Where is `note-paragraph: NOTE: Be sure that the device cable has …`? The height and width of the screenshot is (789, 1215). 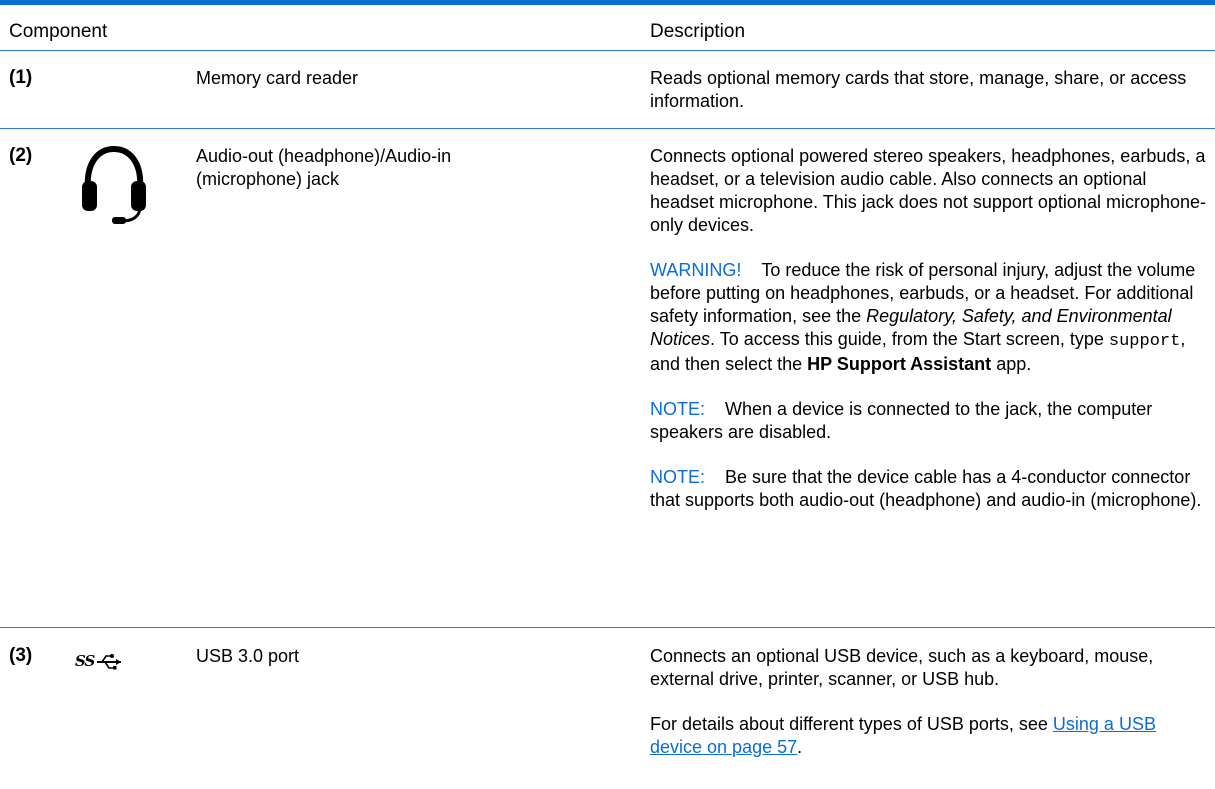
note-paragraph: NOTE: Be sure that the device cable has … is located at coordinates (930, 489).